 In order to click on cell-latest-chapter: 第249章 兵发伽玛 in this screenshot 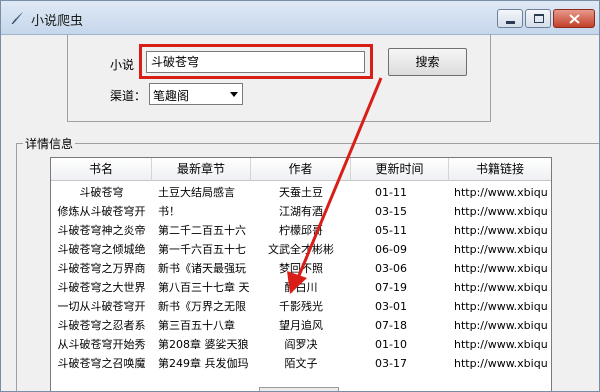, I will do `click(203, 363)`.